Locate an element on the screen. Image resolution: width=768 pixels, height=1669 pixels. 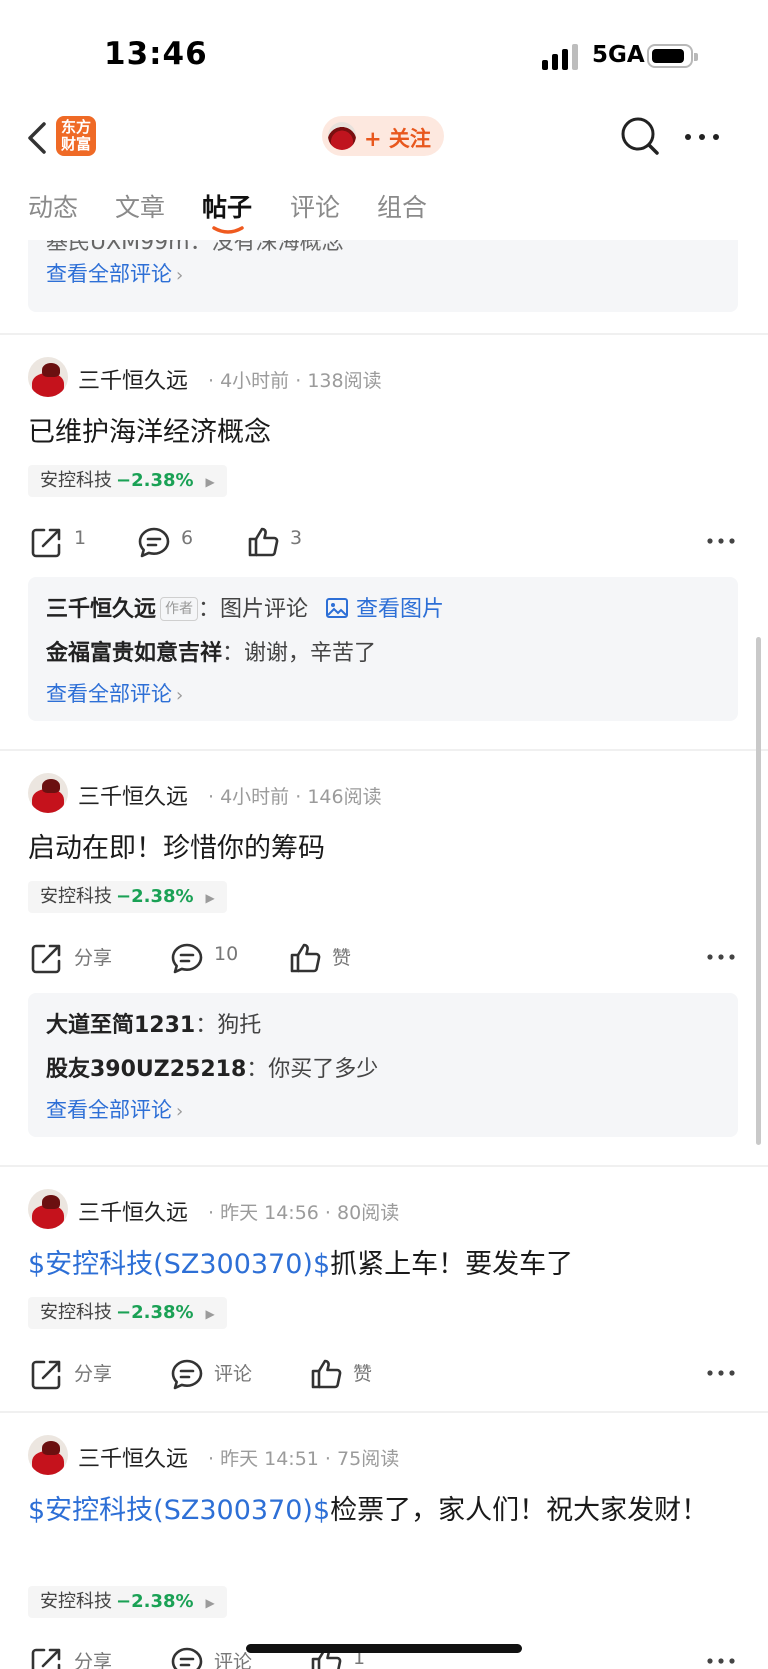
back-icon is located at coordinates (39, 138).